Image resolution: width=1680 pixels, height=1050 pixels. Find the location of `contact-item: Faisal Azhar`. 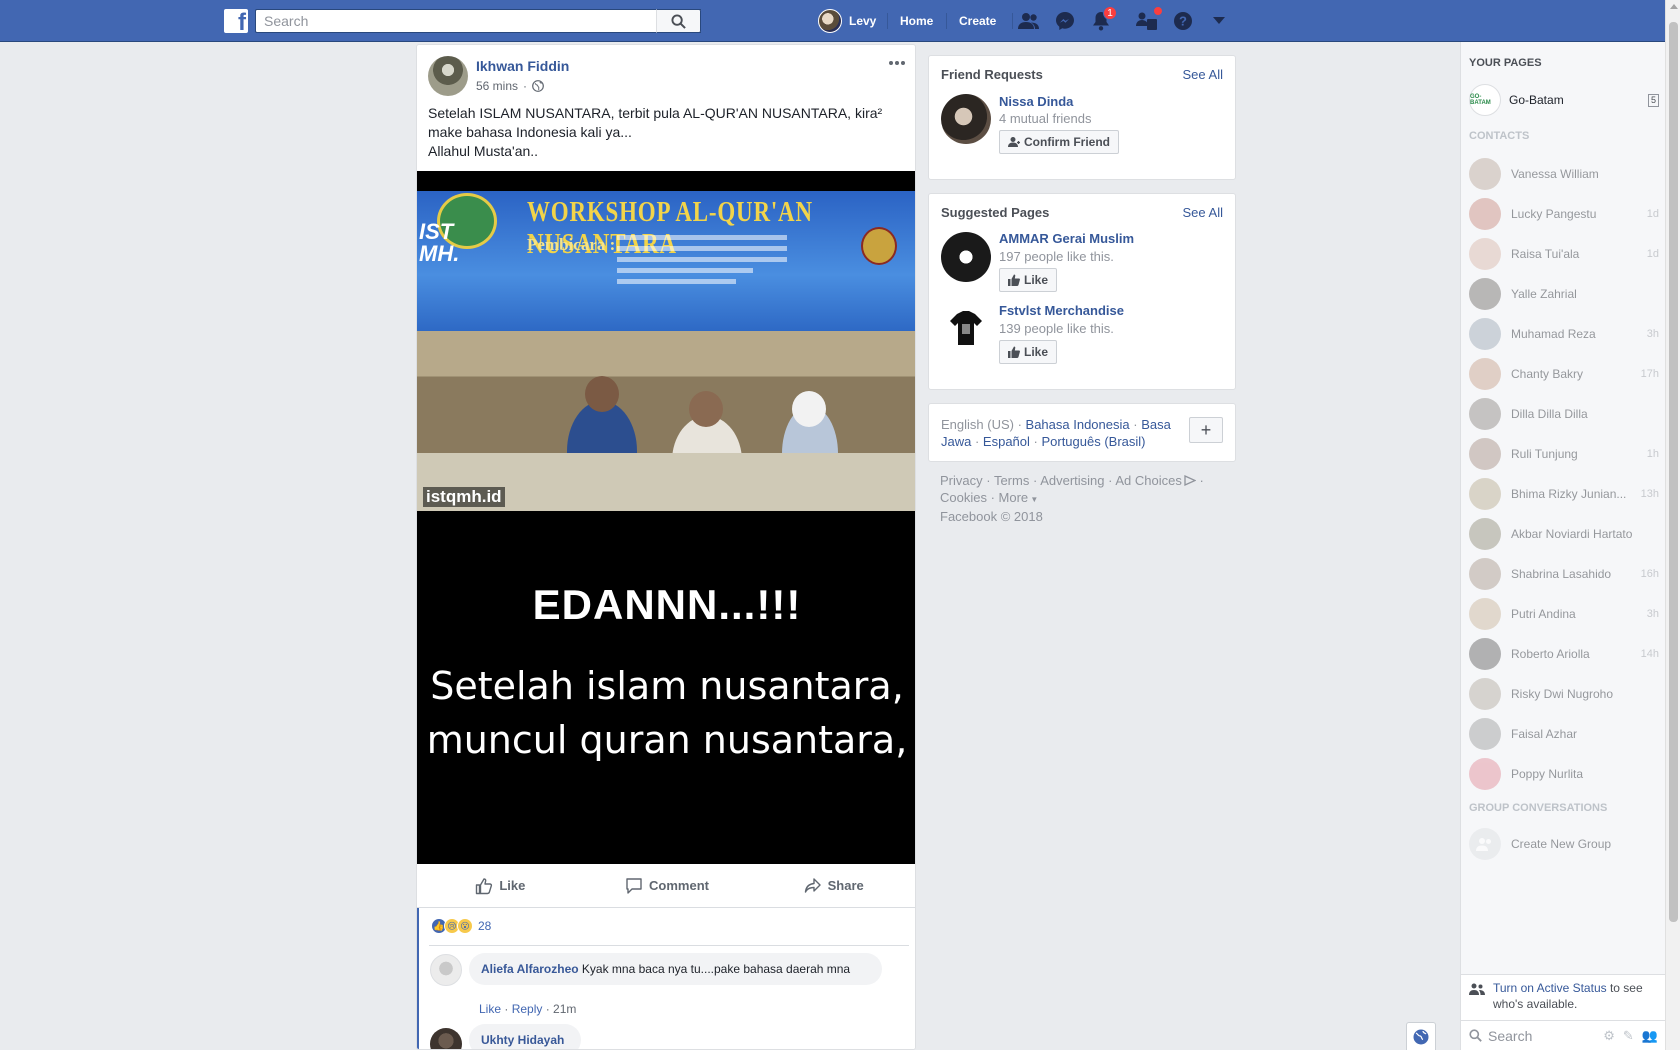

contact-item: Faisal Azhar is located at coordinates (1564, 734).